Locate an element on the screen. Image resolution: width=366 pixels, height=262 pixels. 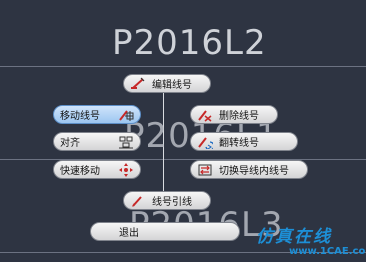
switch-wire-number-label: 切换导线内线号 is located at coordinates (254, 171).